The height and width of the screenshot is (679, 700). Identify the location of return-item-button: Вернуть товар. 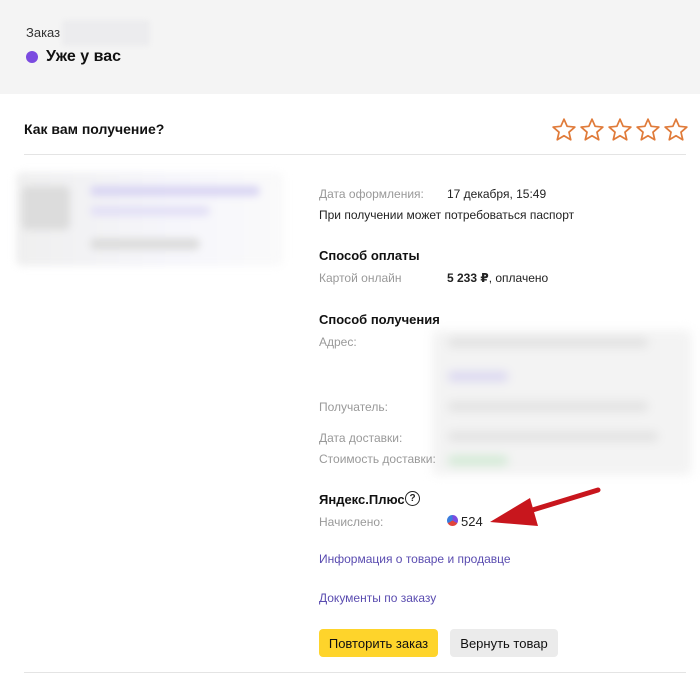
(504, 643).